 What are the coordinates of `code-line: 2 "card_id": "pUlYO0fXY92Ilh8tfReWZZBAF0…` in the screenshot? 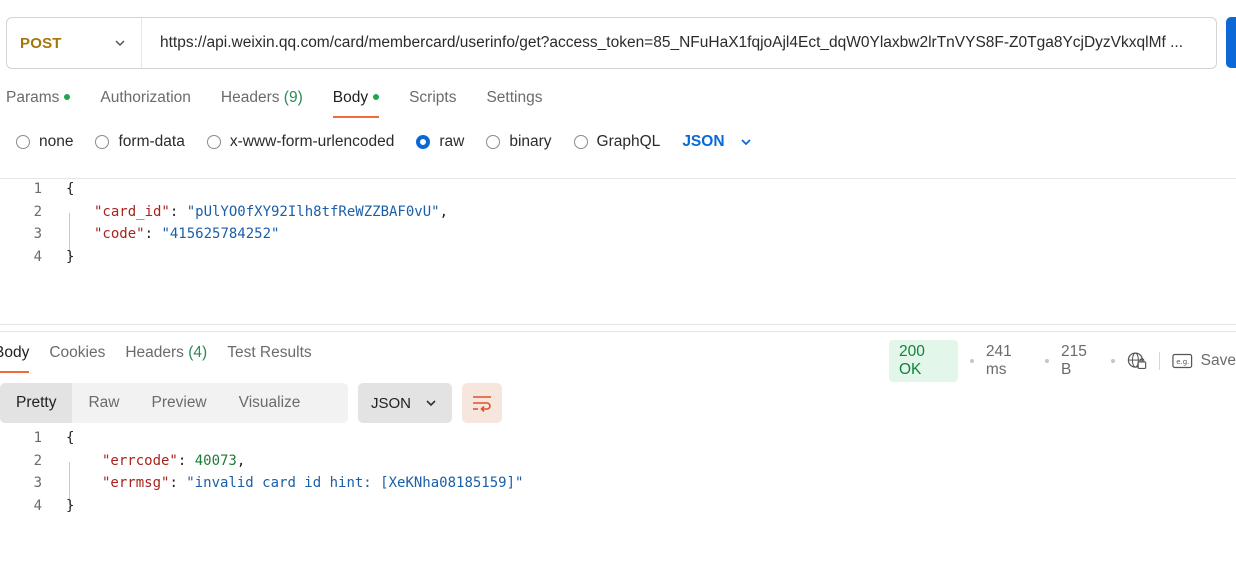 It's located at (224, 212).